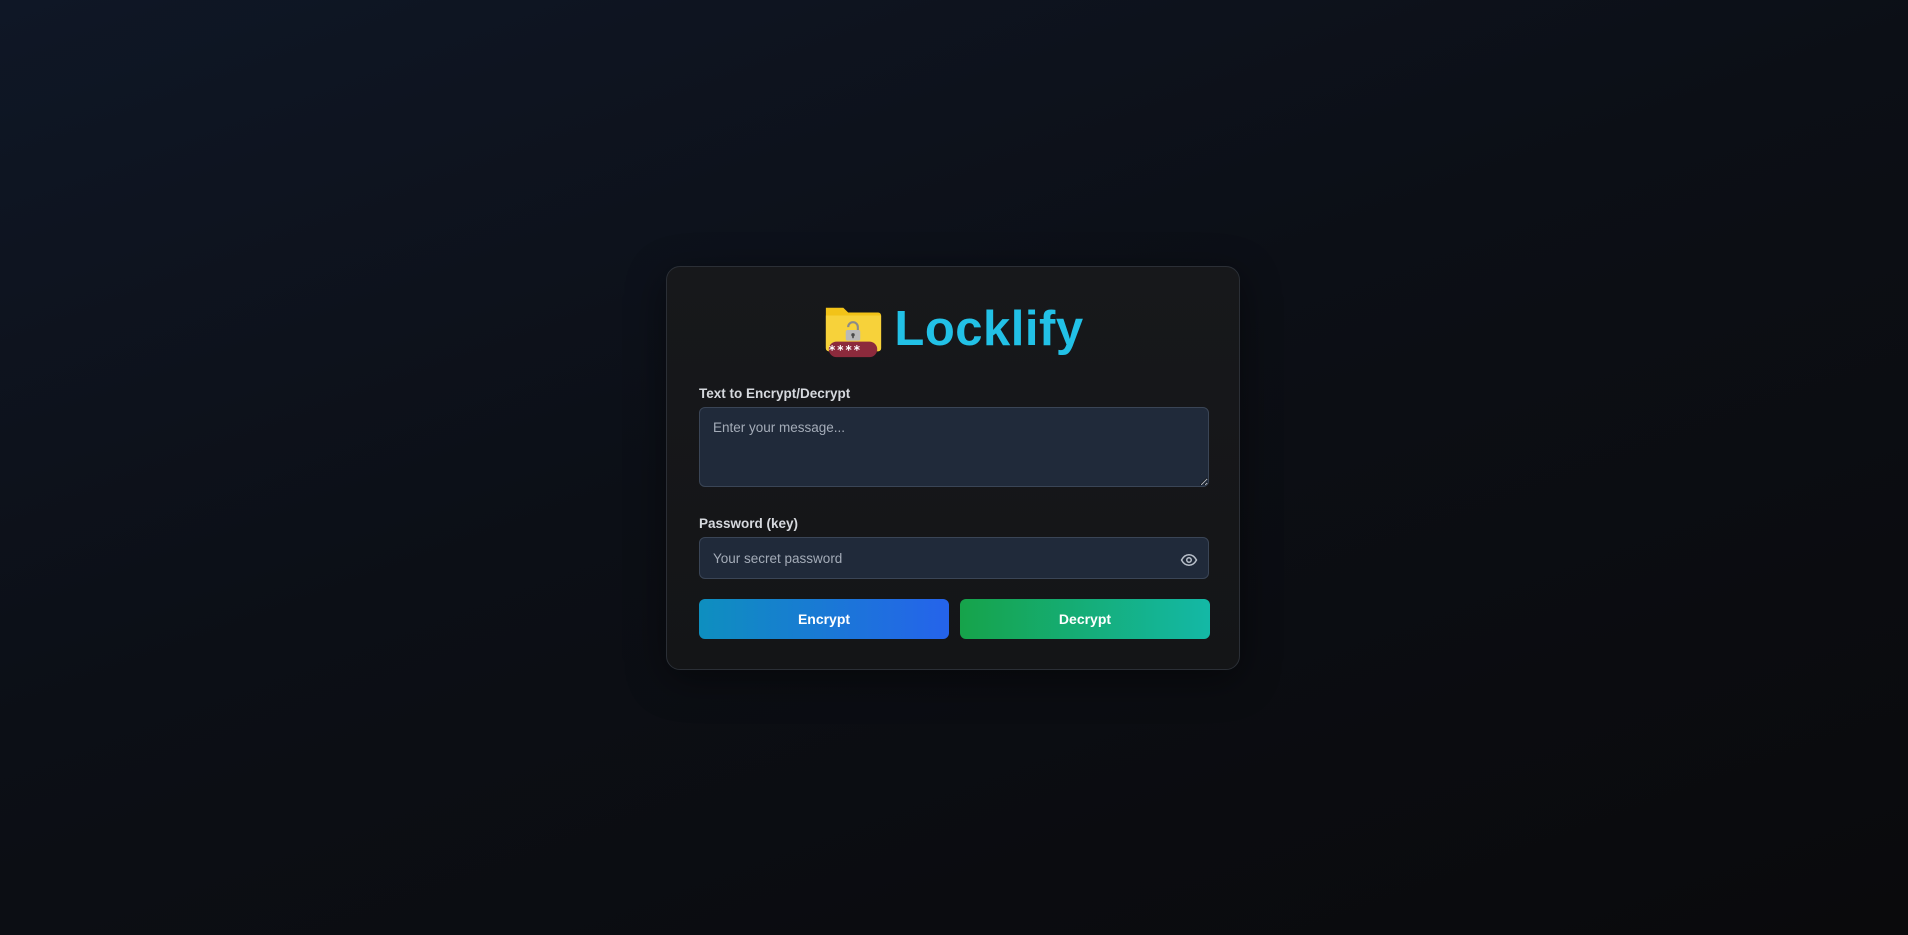  What do you see at coordinates (1085, 619) in the screenshot?
I see `decrypt-button: Decrypt` at bounding box center [1085, 619].